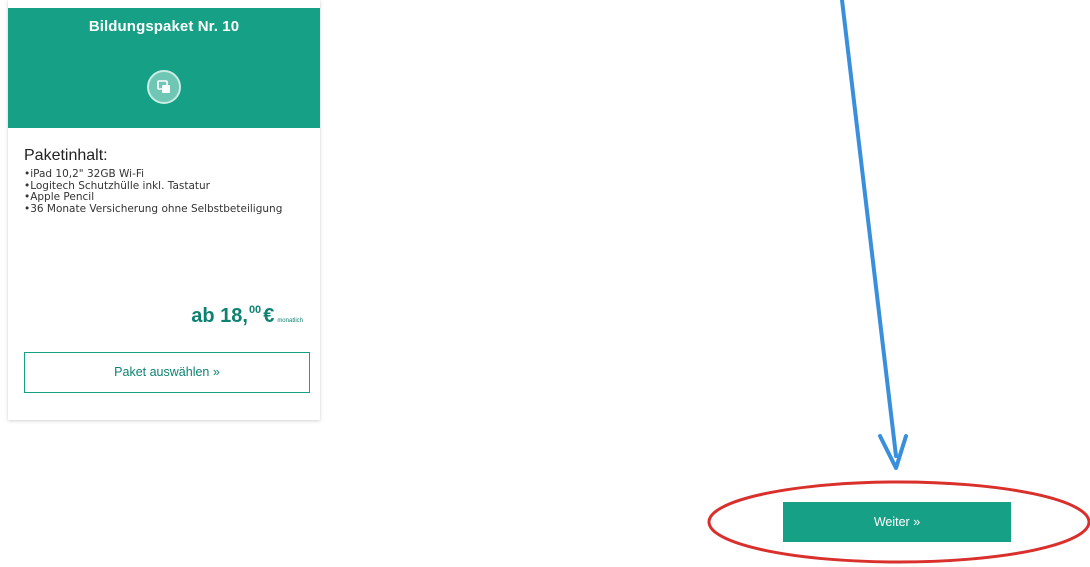  I want to click on select-package-button: Paket auswählen », so click(167, 372).